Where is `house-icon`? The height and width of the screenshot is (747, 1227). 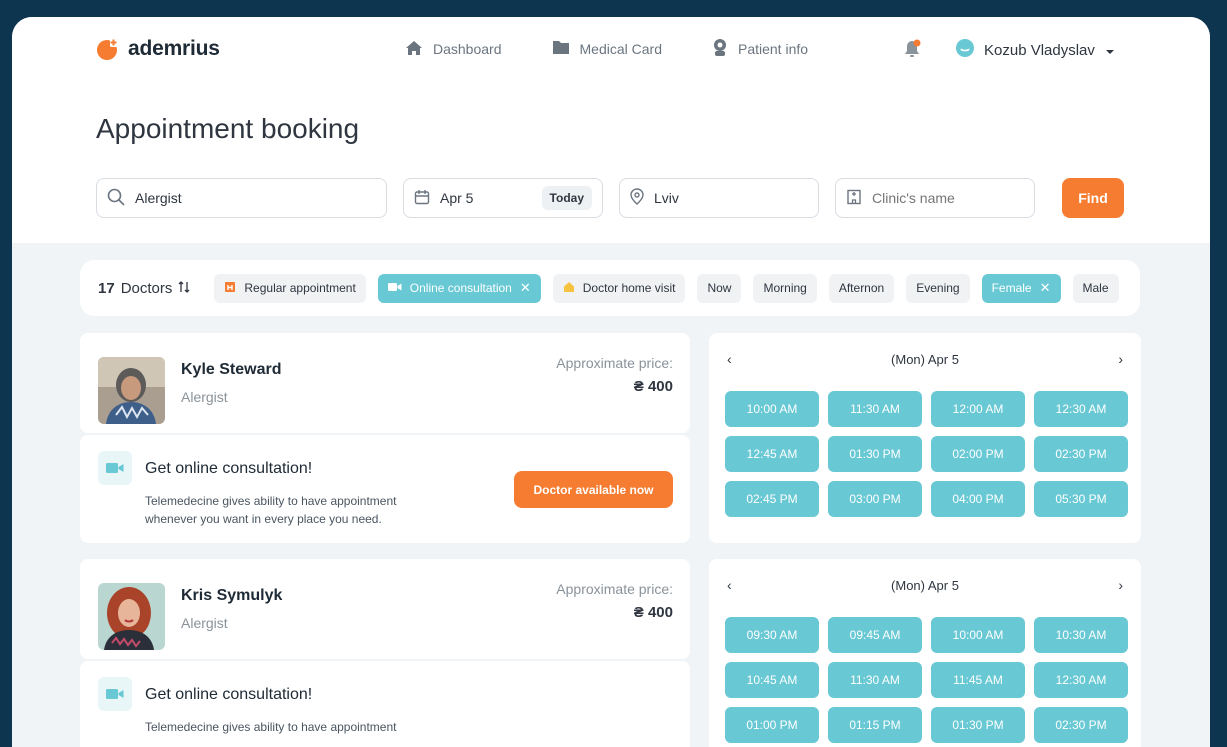 house-icon is located at coordinates (569, 288).